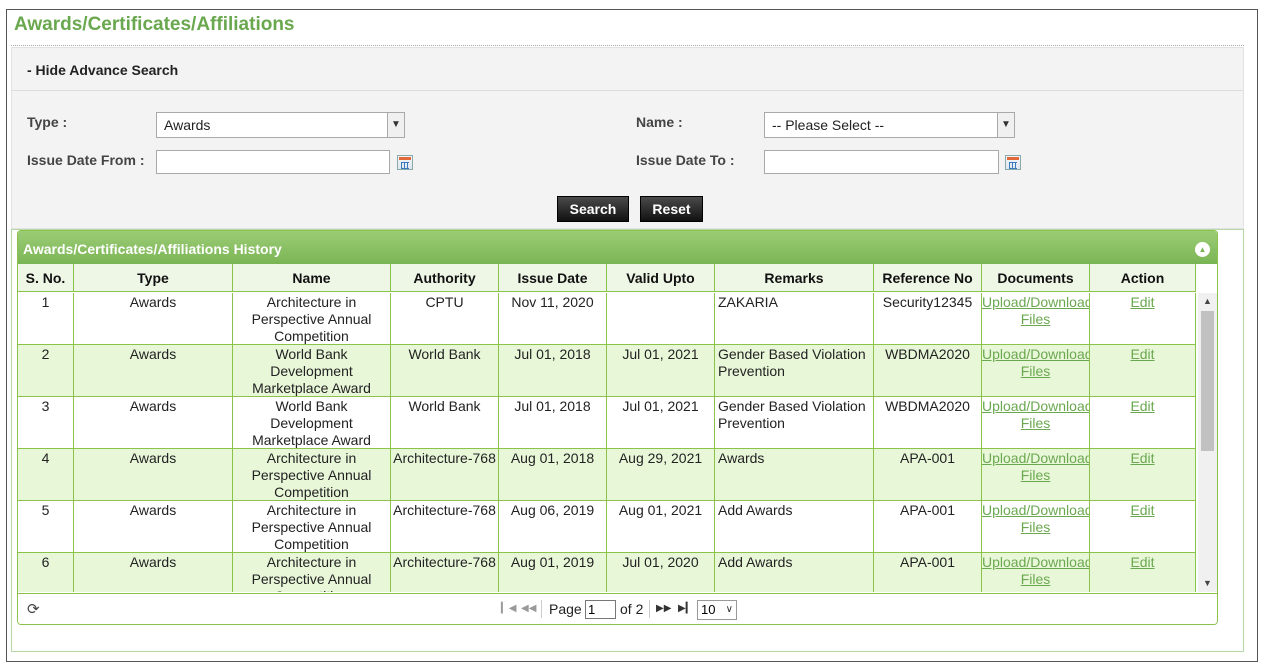 The width and height of the screenshot is (1264, 670). What do you see at coordinates (553, 572) in the screenshot?
I see `cell-issue-date: Aug 01, 2019` at bounding box center [553, 572].